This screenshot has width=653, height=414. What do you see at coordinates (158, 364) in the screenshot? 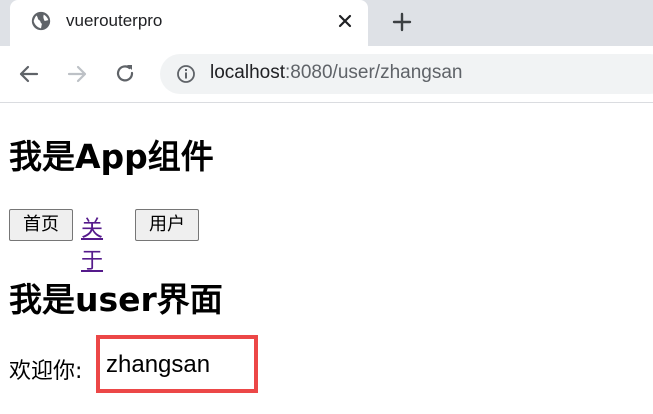
I see `username-text: zhangsan` at bounding box center [158, 364].